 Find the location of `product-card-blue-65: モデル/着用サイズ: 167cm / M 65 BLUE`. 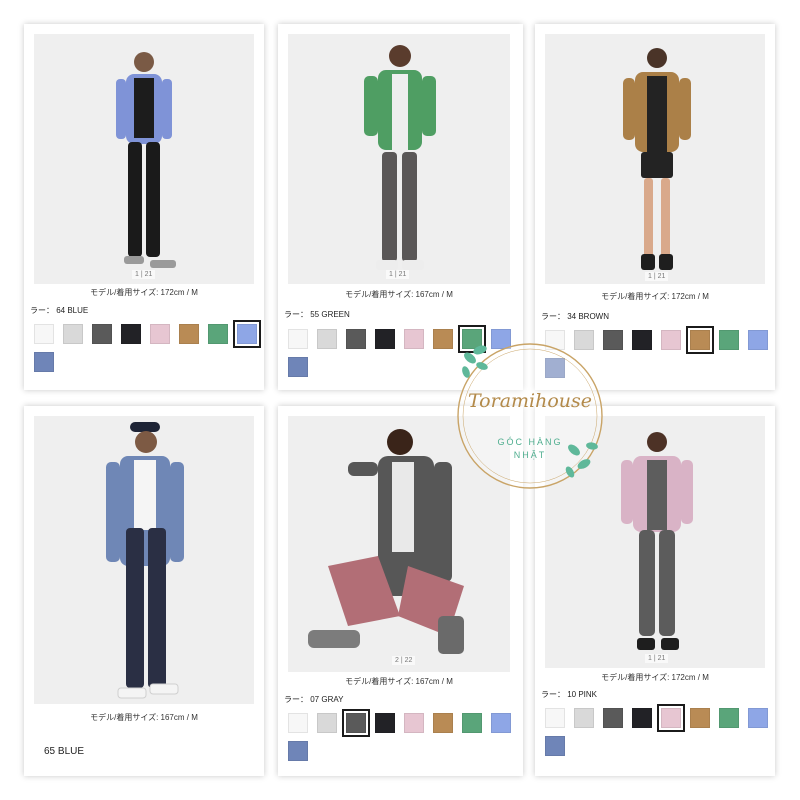

product-card-blue-65: モデル/着用サイズ: 167cm / M 65 BLUE is located at coordinates (144, 591).